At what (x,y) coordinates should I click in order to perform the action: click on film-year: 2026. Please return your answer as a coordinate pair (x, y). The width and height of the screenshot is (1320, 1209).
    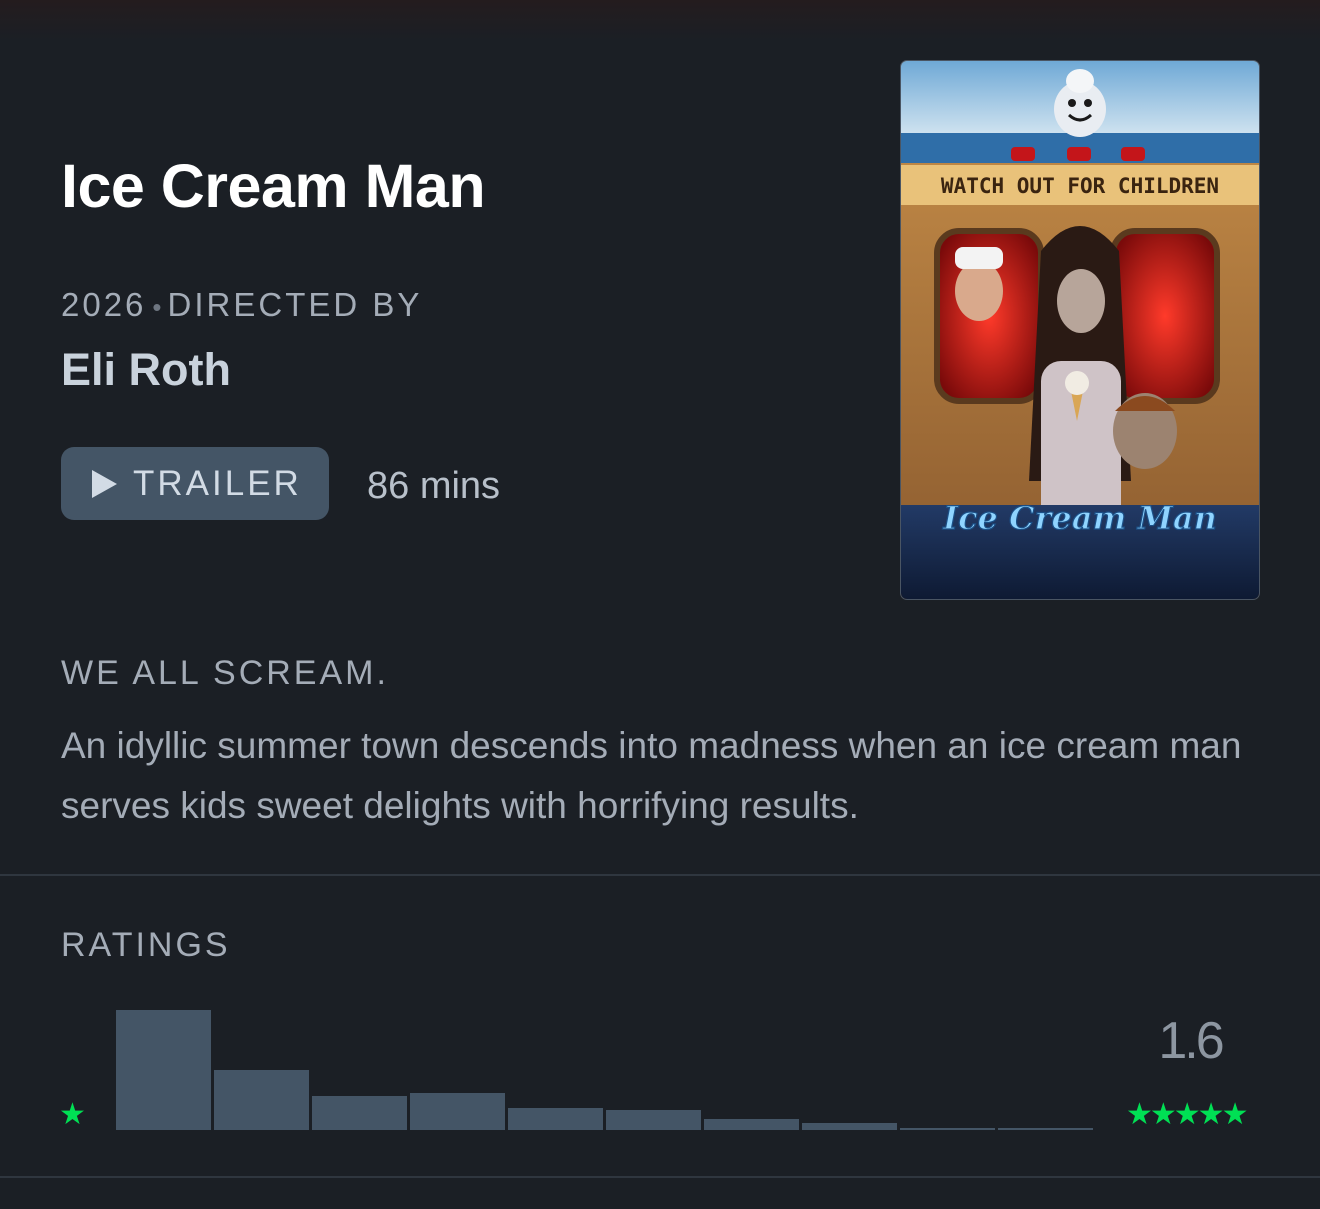
    Looking at the image, I should click on (103, 304).